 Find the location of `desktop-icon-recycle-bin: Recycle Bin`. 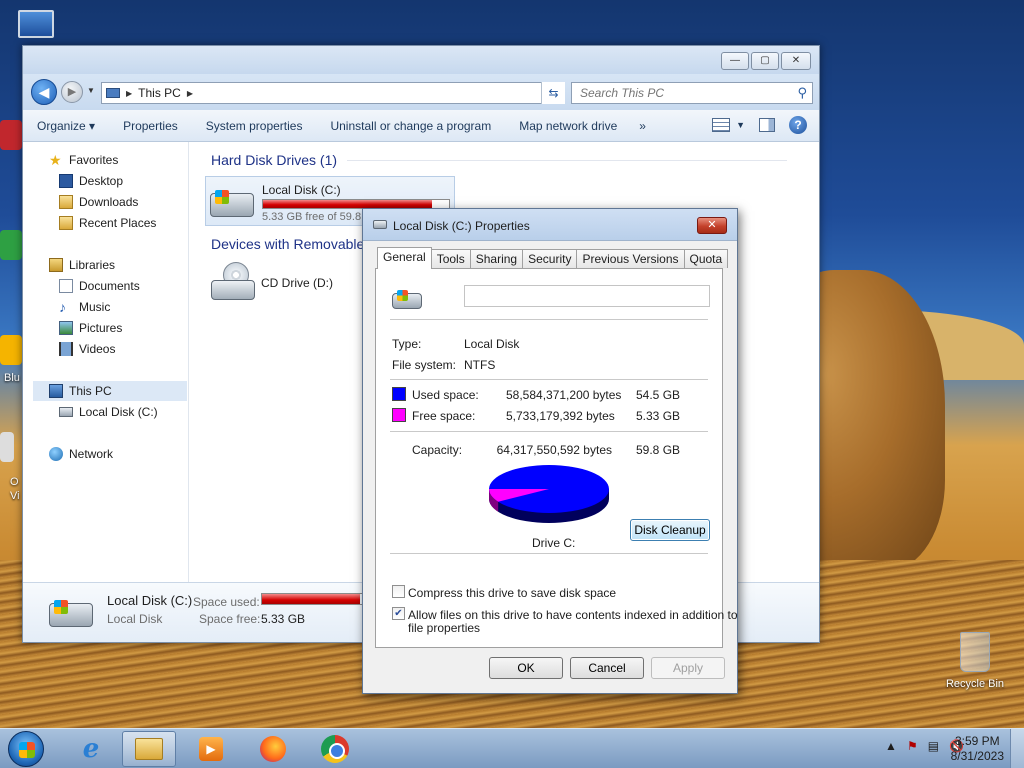

desktop-icon-recycle-bin: Recycle Bin is located at coordinates (975, 661).